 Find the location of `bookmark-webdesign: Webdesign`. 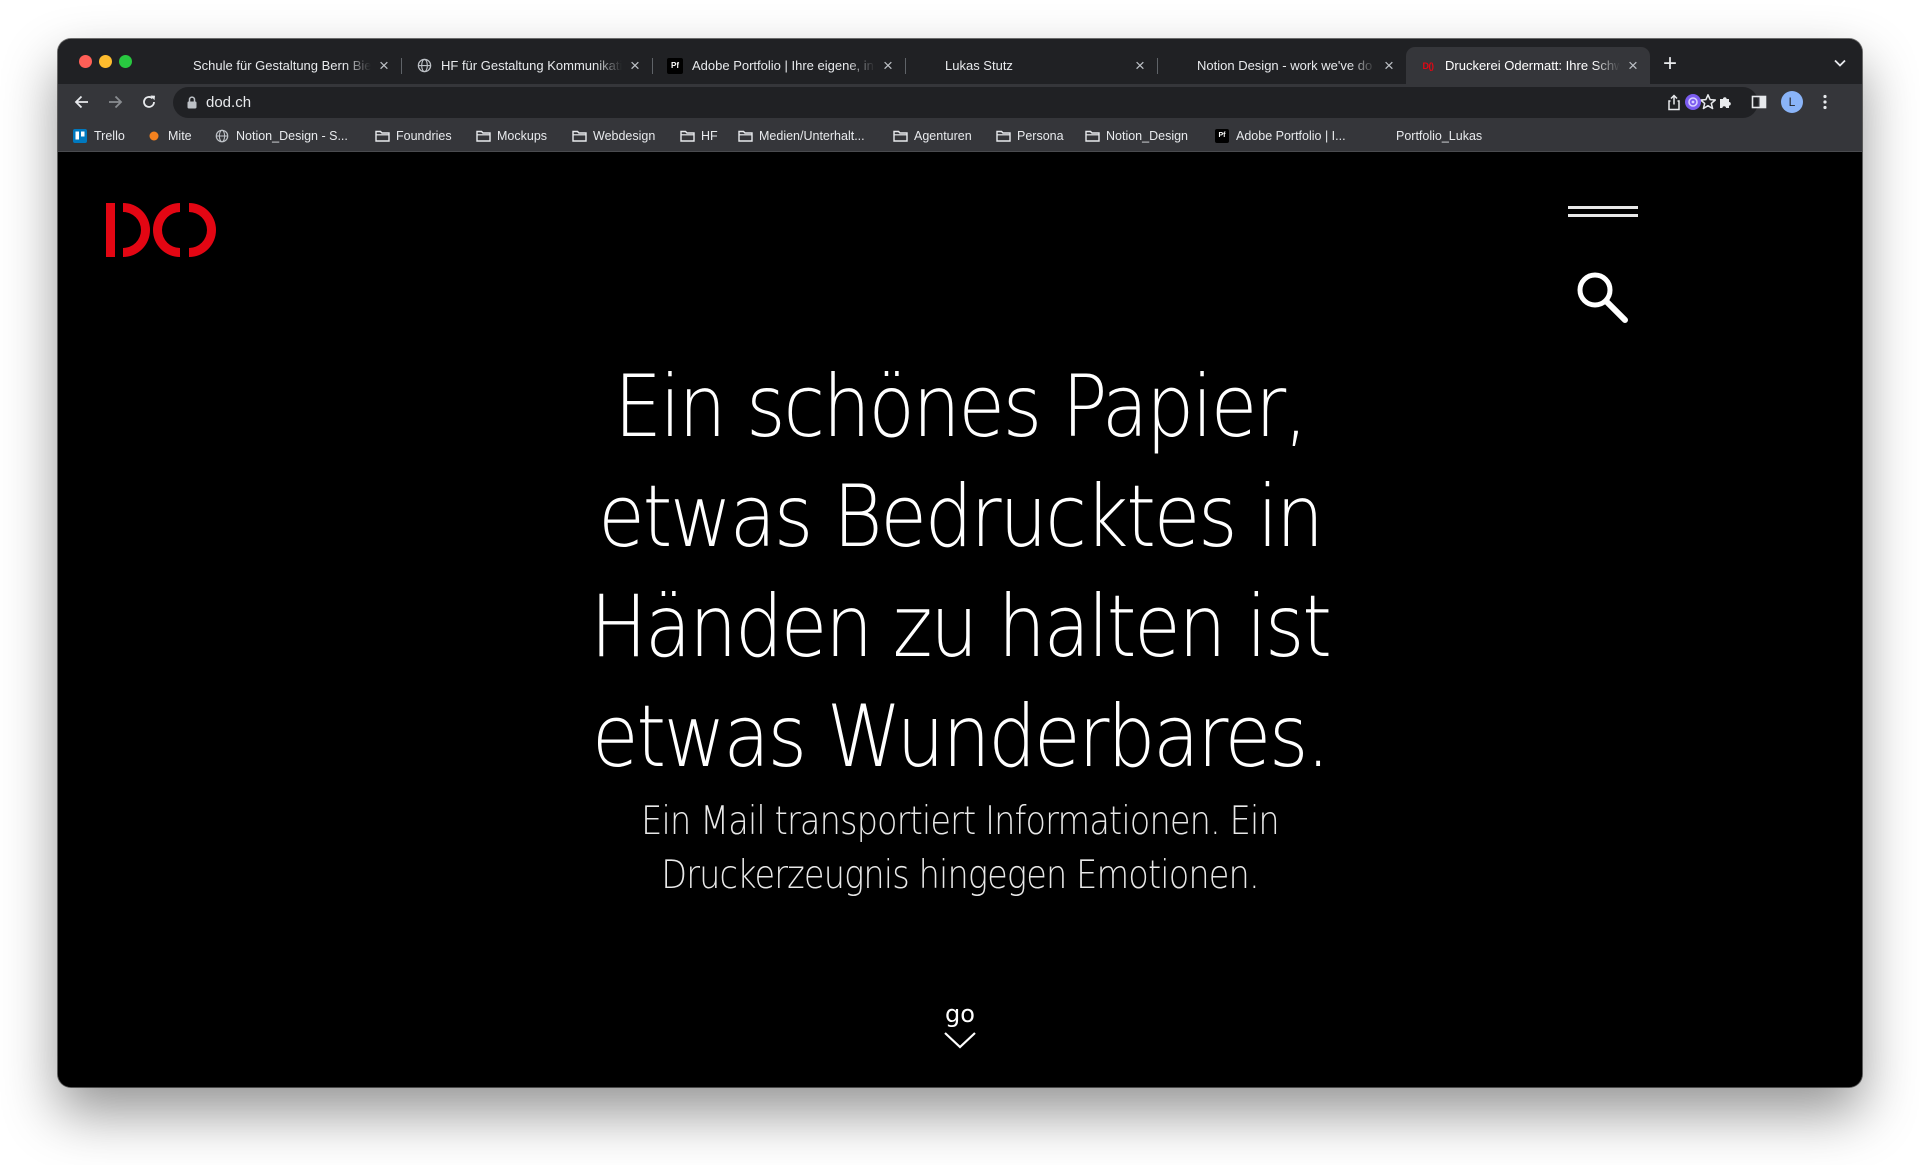

bookmark-webdesign: Webdesign is located at coordinates (613, 136).